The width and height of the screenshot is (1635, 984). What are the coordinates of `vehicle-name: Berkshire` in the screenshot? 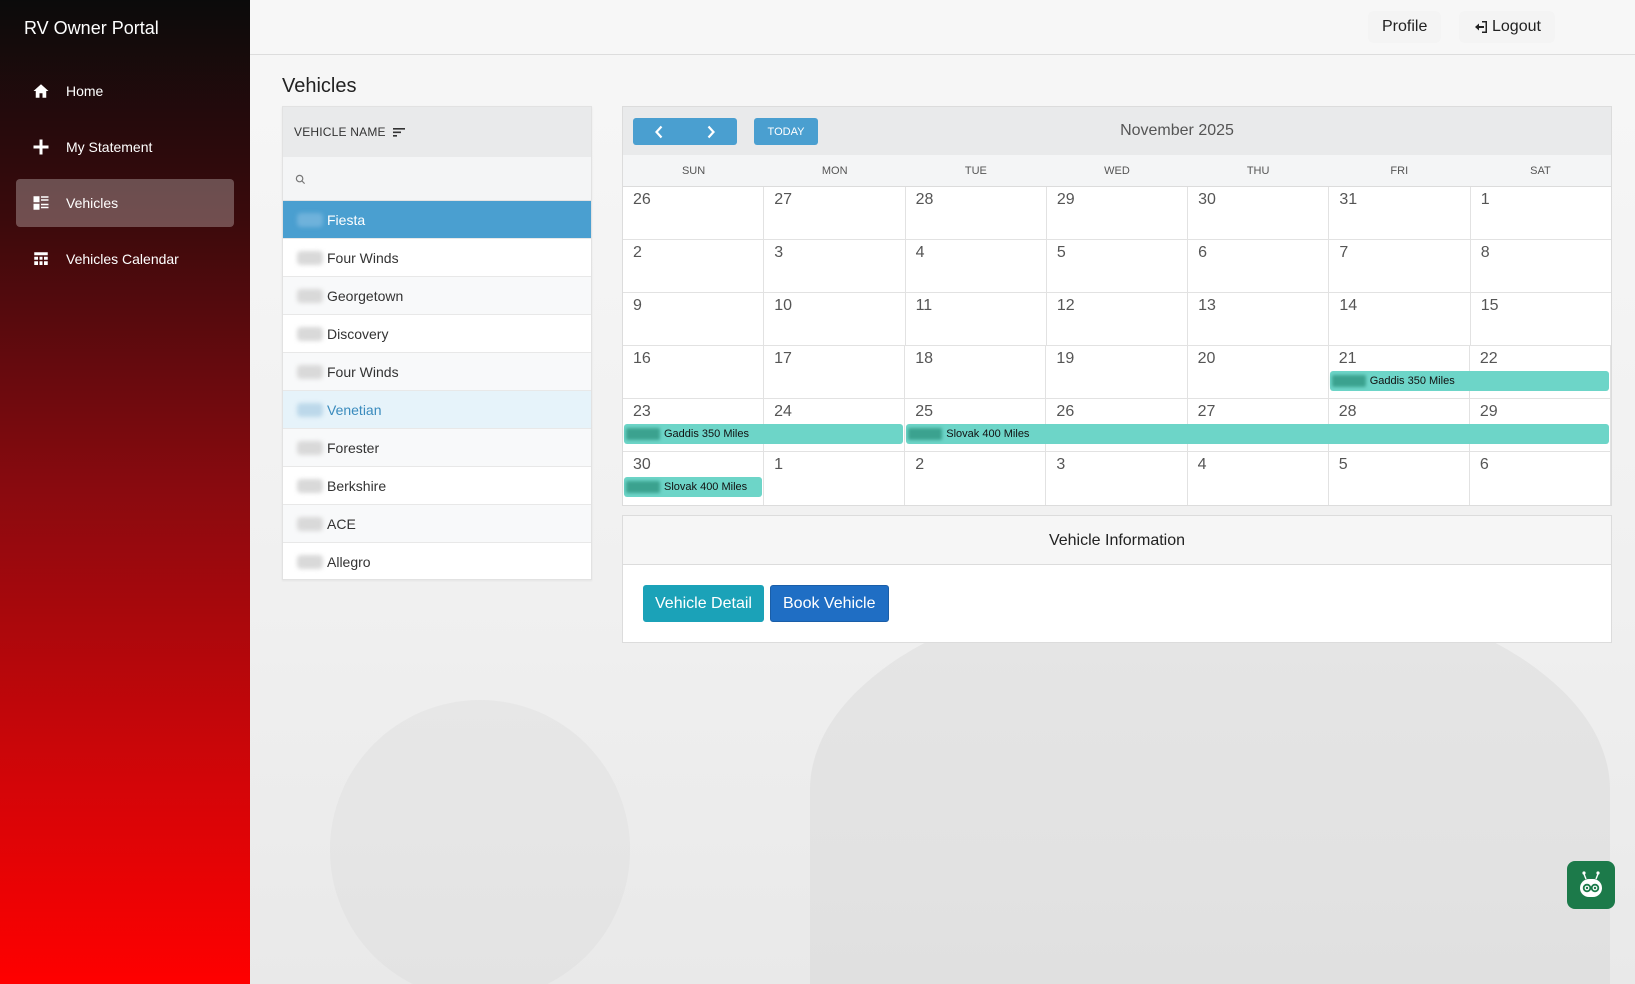 It's located at (357, 485).